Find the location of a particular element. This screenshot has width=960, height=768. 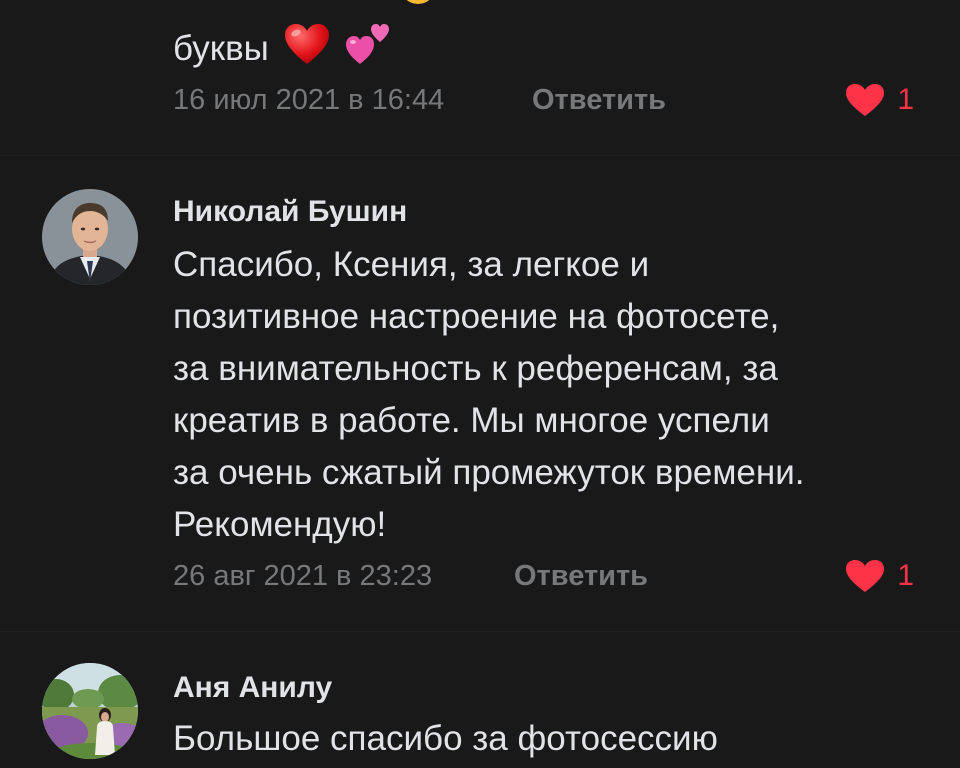

comment-text-tail: буквы is located at coordinates (221, 48).